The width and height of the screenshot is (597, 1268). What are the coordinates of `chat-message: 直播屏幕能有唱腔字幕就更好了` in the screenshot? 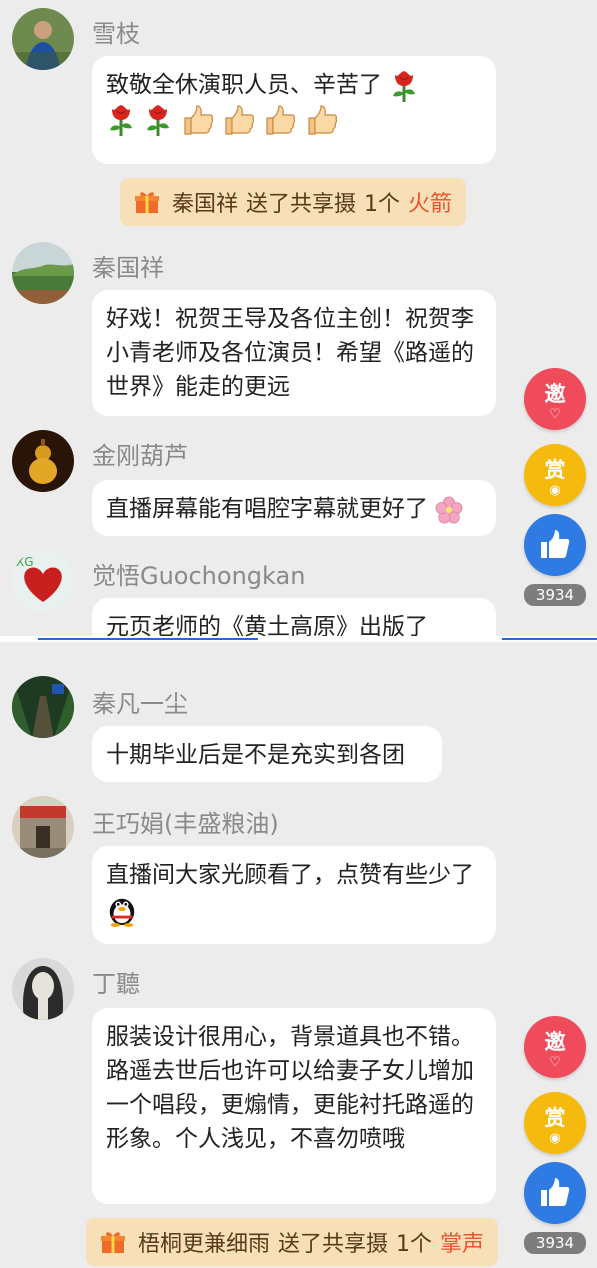 It's located at (294, 508).